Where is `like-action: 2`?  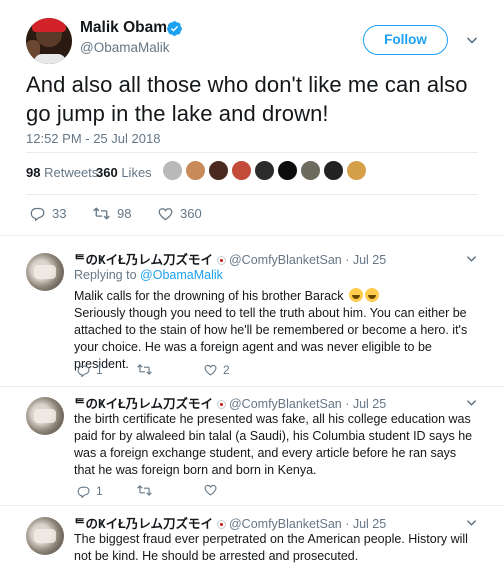
like-action: 2 is located at coordinates (217, 370).